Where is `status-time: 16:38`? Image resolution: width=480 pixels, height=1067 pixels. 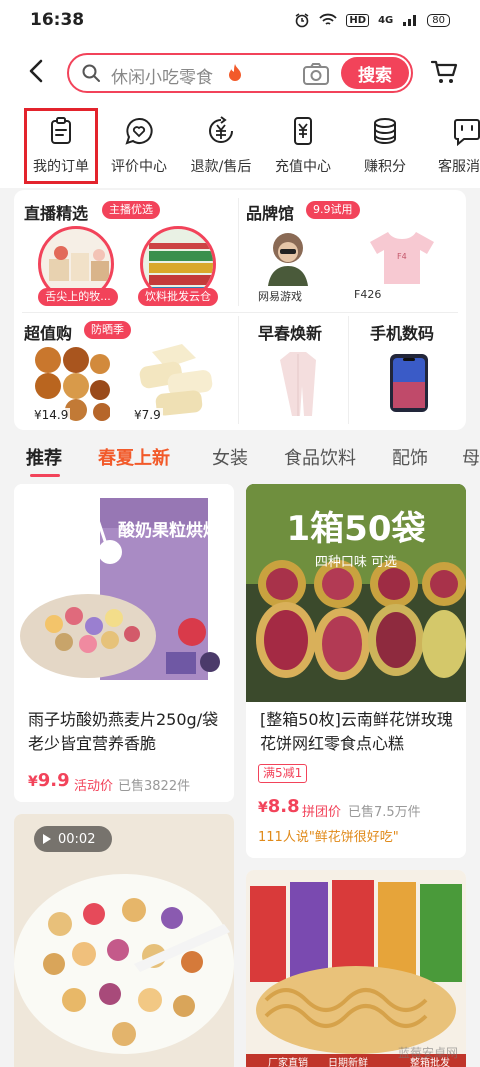
status-time: 16:38 is located at coordinates (57, 20).